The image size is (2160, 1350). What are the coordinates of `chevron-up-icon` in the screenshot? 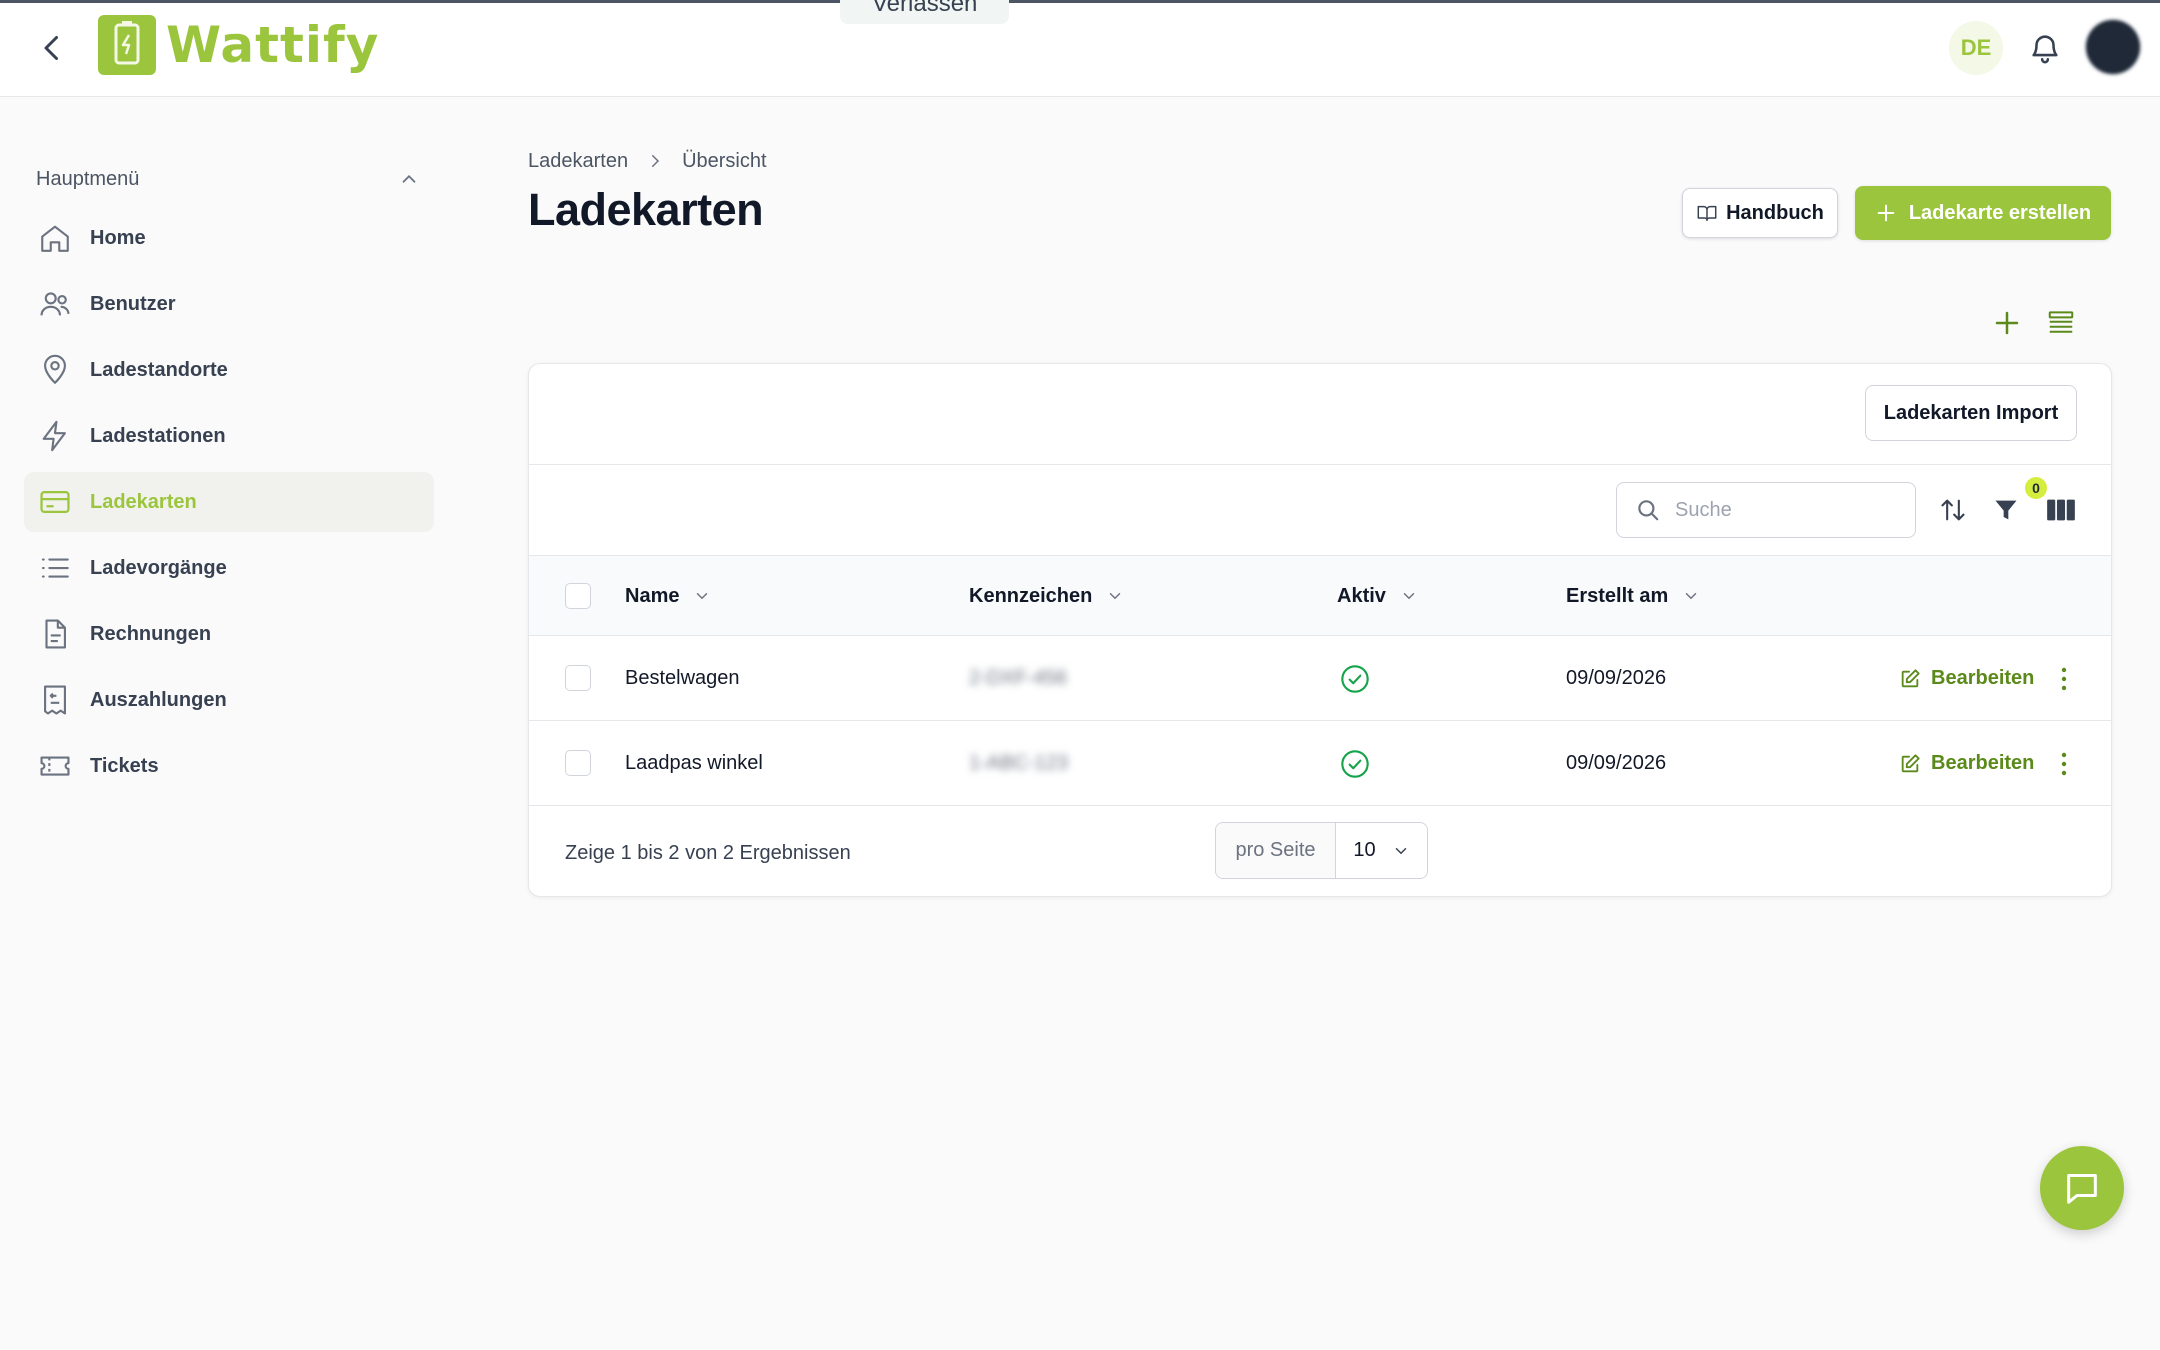 It's located at (409, 178).